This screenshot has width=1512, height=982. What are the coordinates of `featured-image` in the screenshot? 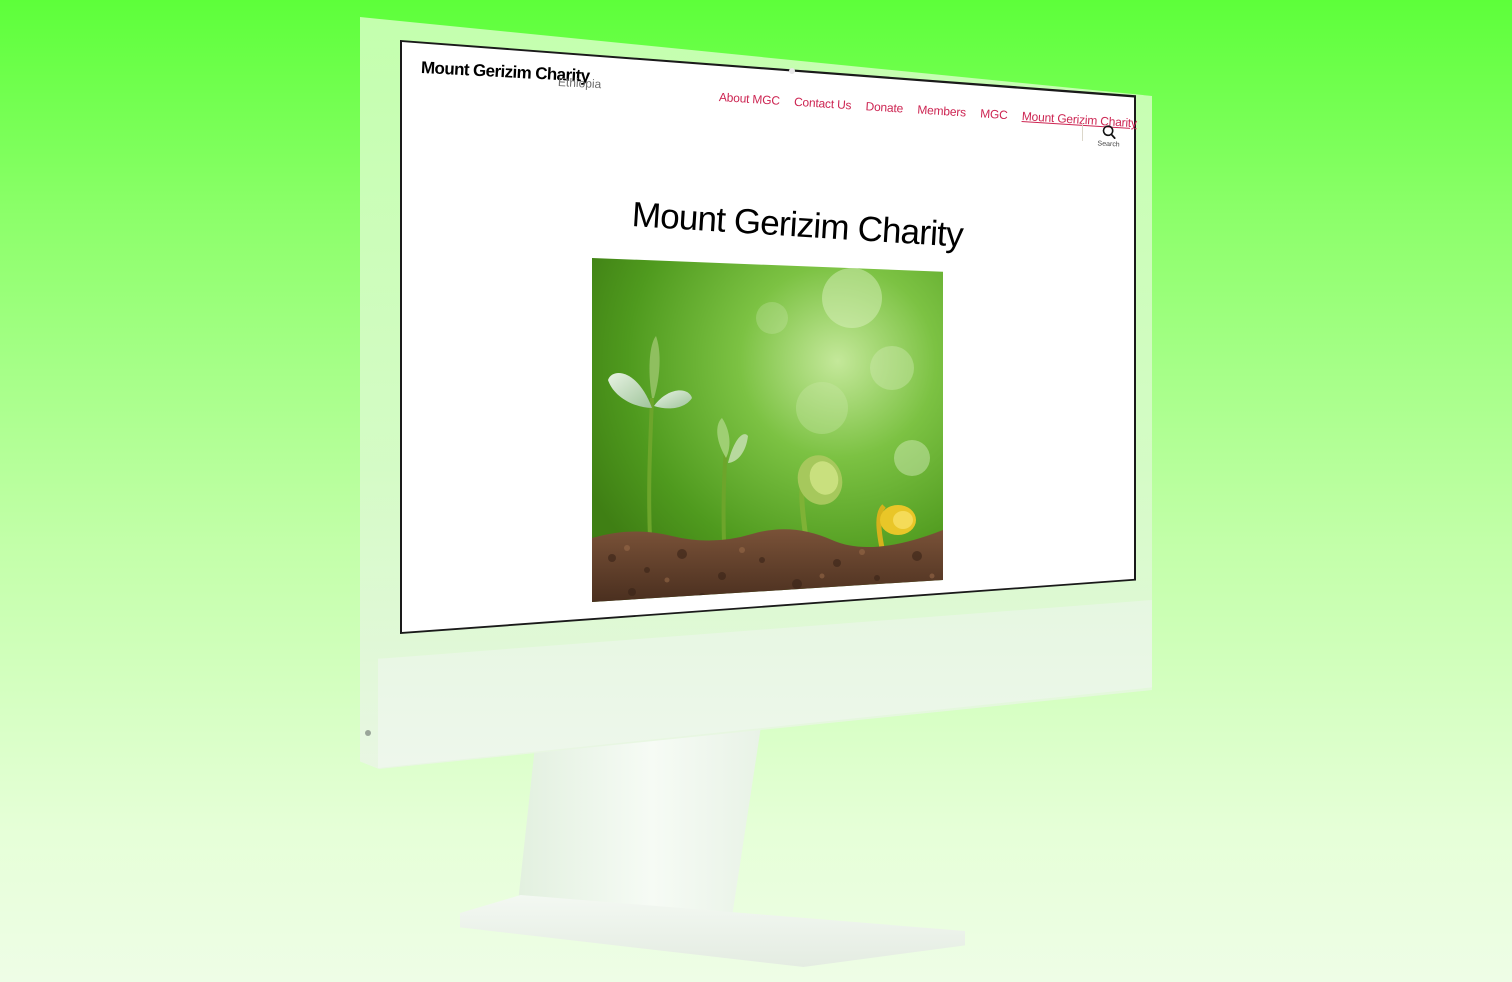 It's located at (767, 430).